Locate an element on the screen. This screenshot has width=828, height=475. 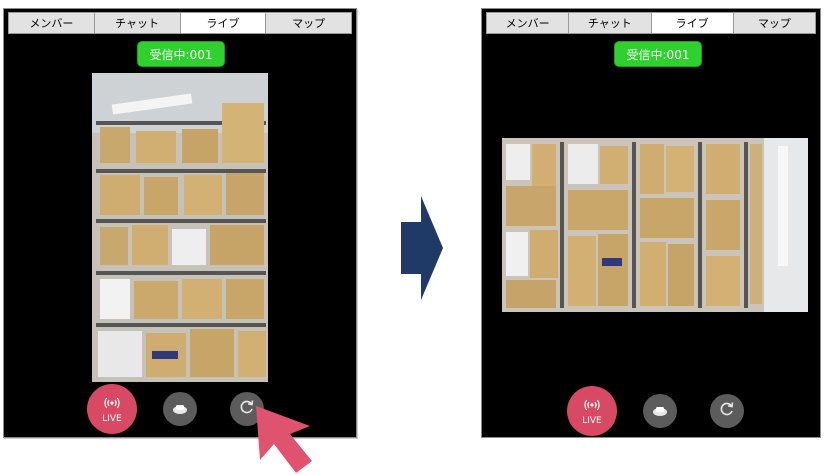
live-video-portrait is located at coordinates (180, 227).